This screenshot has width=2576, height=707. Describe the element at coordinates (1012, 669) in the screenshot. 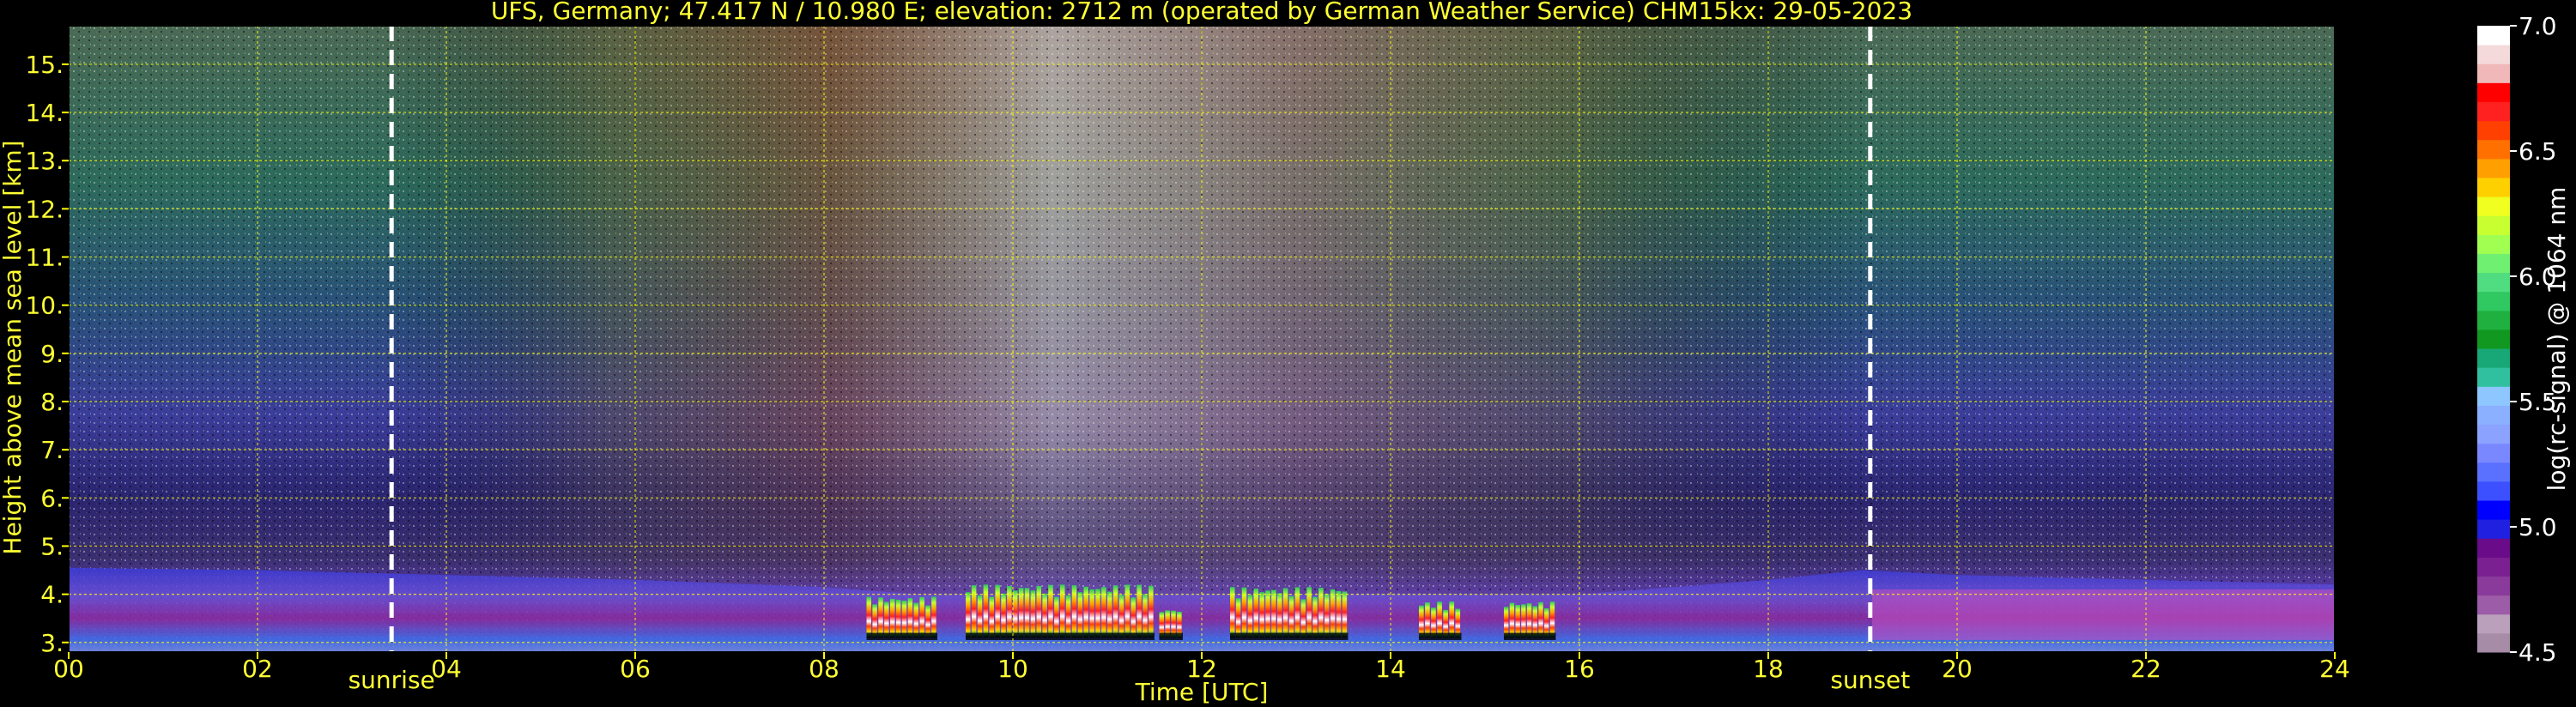

I see `x-tick-label: 10` at that location.